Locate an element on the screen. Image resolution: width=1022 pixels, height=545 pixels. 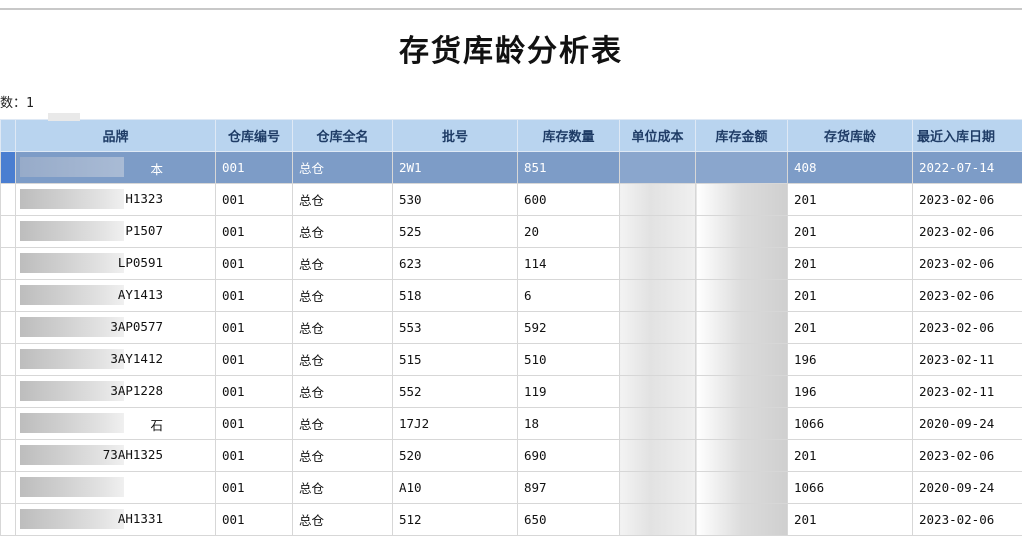
brand-text: 3AP1228 is located at coordinates (136, 390).